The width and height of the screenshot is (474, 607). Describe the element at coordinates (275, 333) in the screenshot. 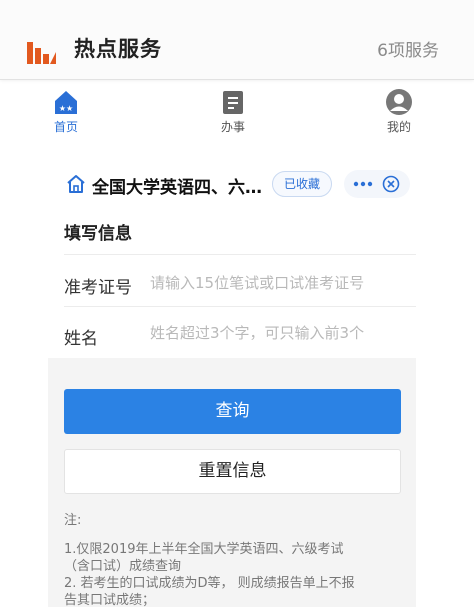

I see `name-input` at that location.